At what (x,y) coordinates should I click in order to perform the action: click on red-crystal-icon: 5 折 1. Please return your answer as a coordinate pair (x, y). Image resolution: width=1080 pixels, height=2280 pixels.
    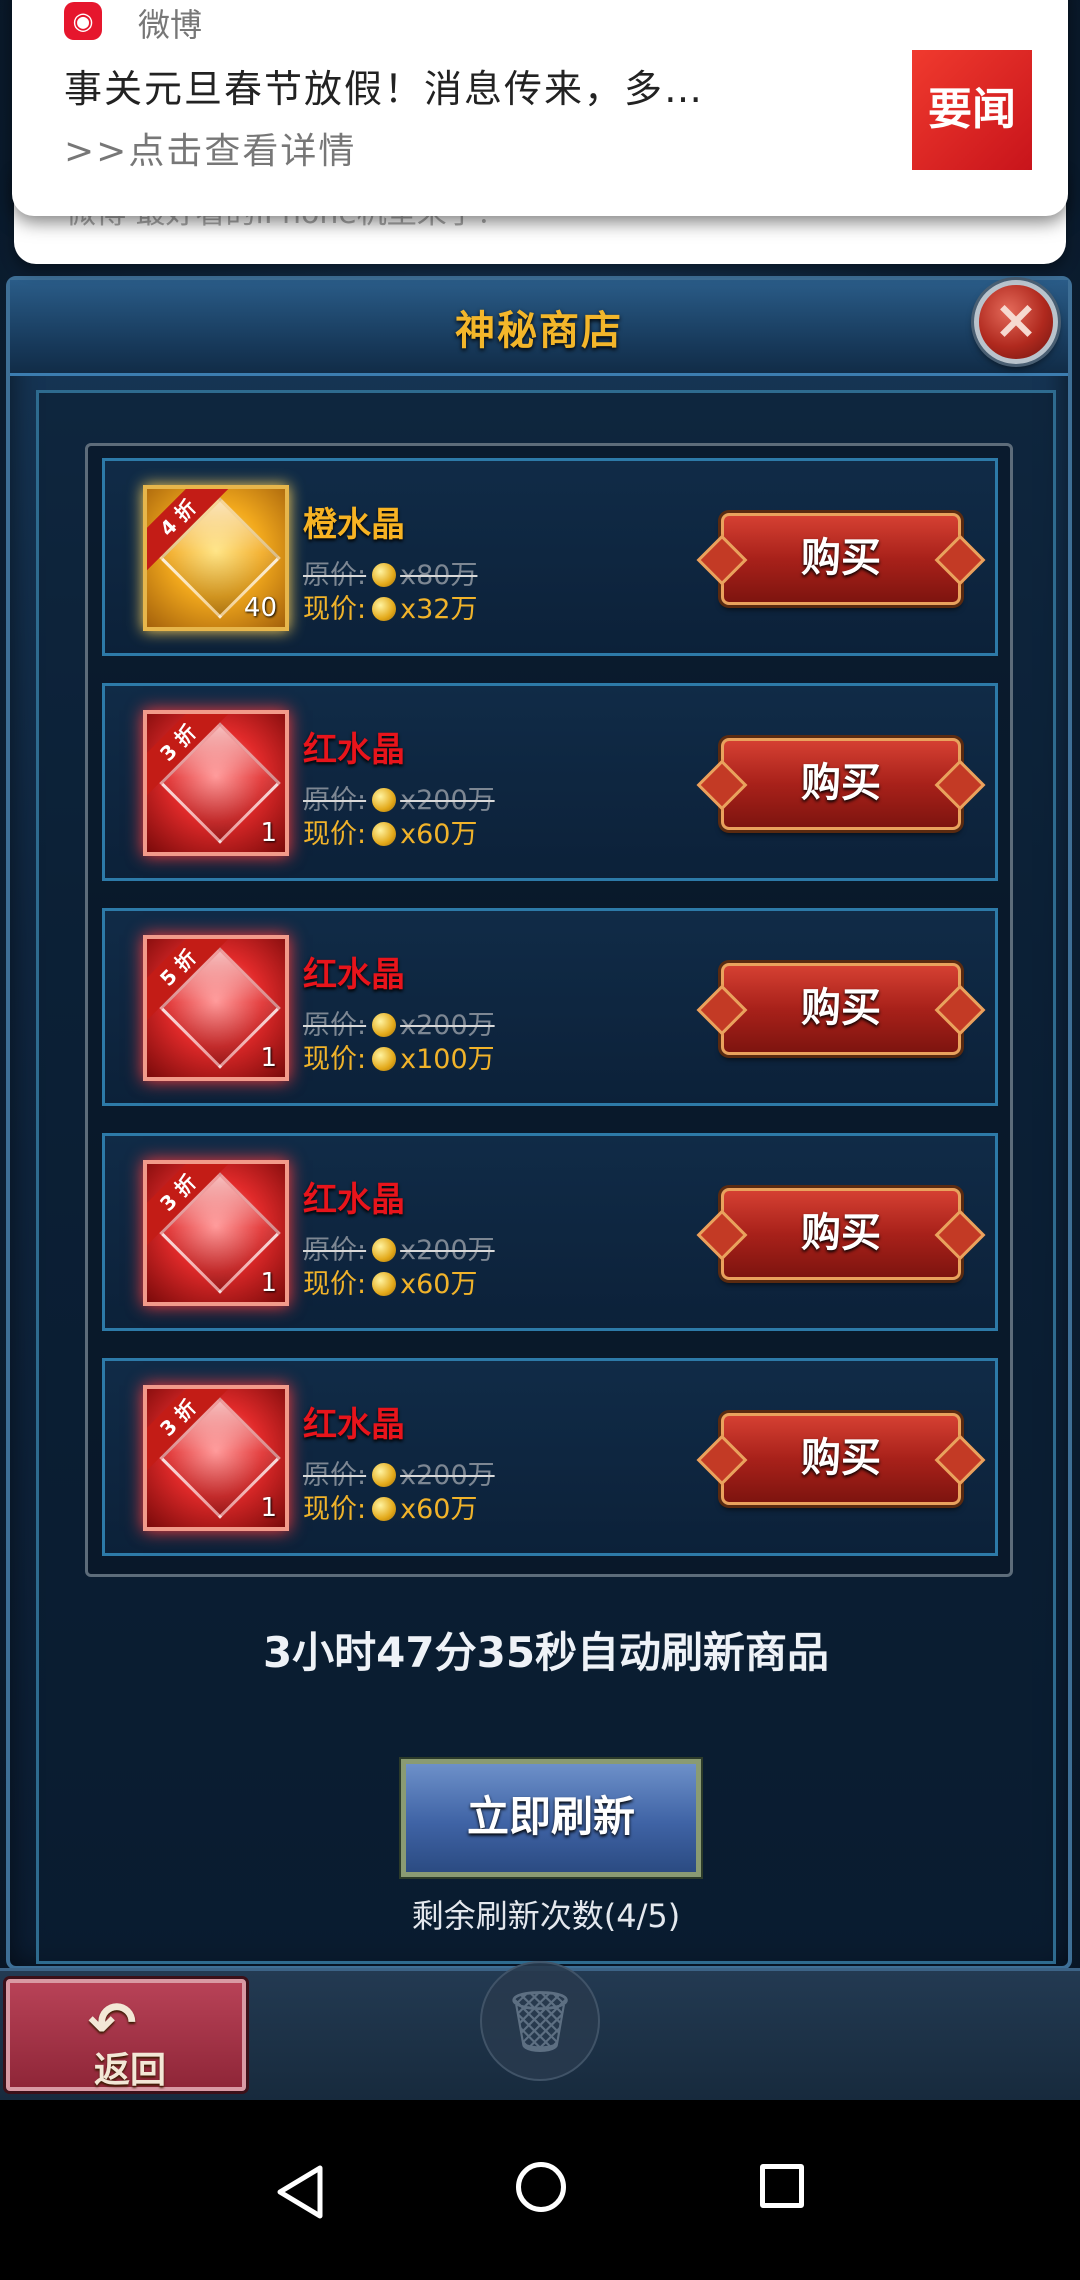
    Looking at the image, I should click on (216, 1008).